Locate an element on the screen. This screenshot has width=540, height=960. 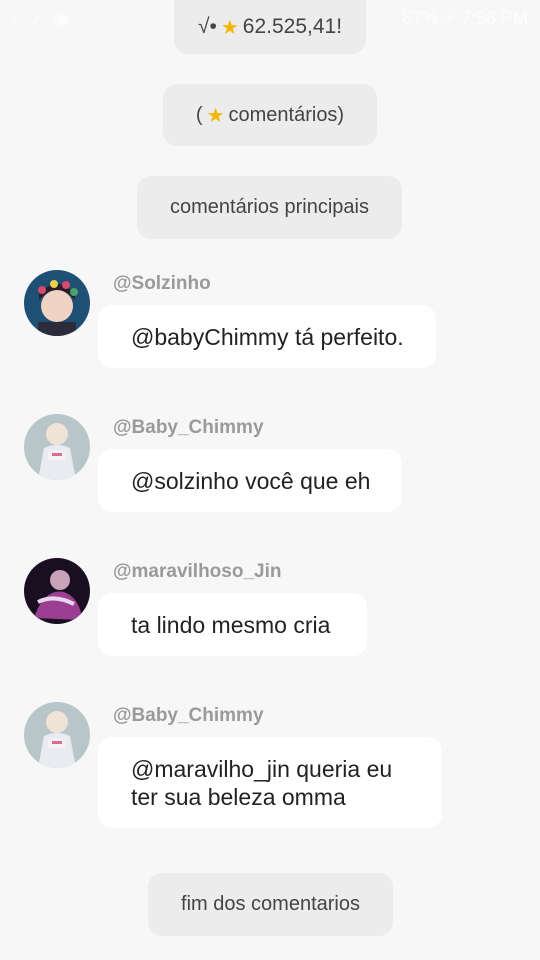
end-of-comments-text: fim dos comentarios is located at coordinates (270, 904).